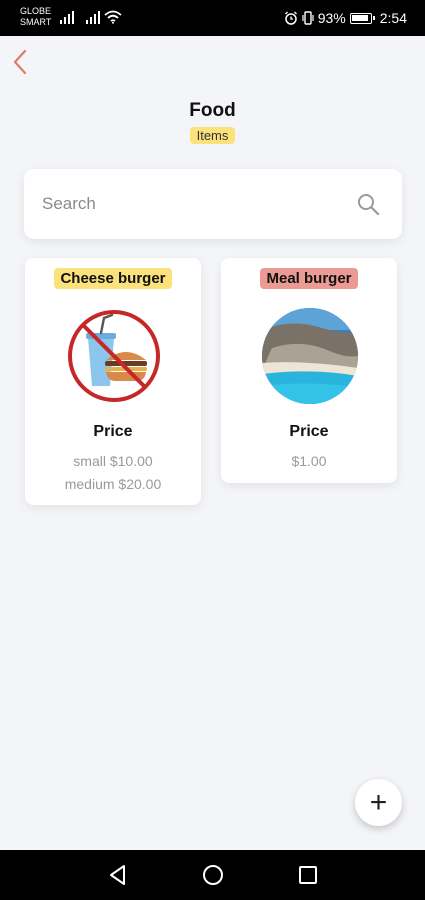  I want to click on chevron-left-icon, so click(20, 62).